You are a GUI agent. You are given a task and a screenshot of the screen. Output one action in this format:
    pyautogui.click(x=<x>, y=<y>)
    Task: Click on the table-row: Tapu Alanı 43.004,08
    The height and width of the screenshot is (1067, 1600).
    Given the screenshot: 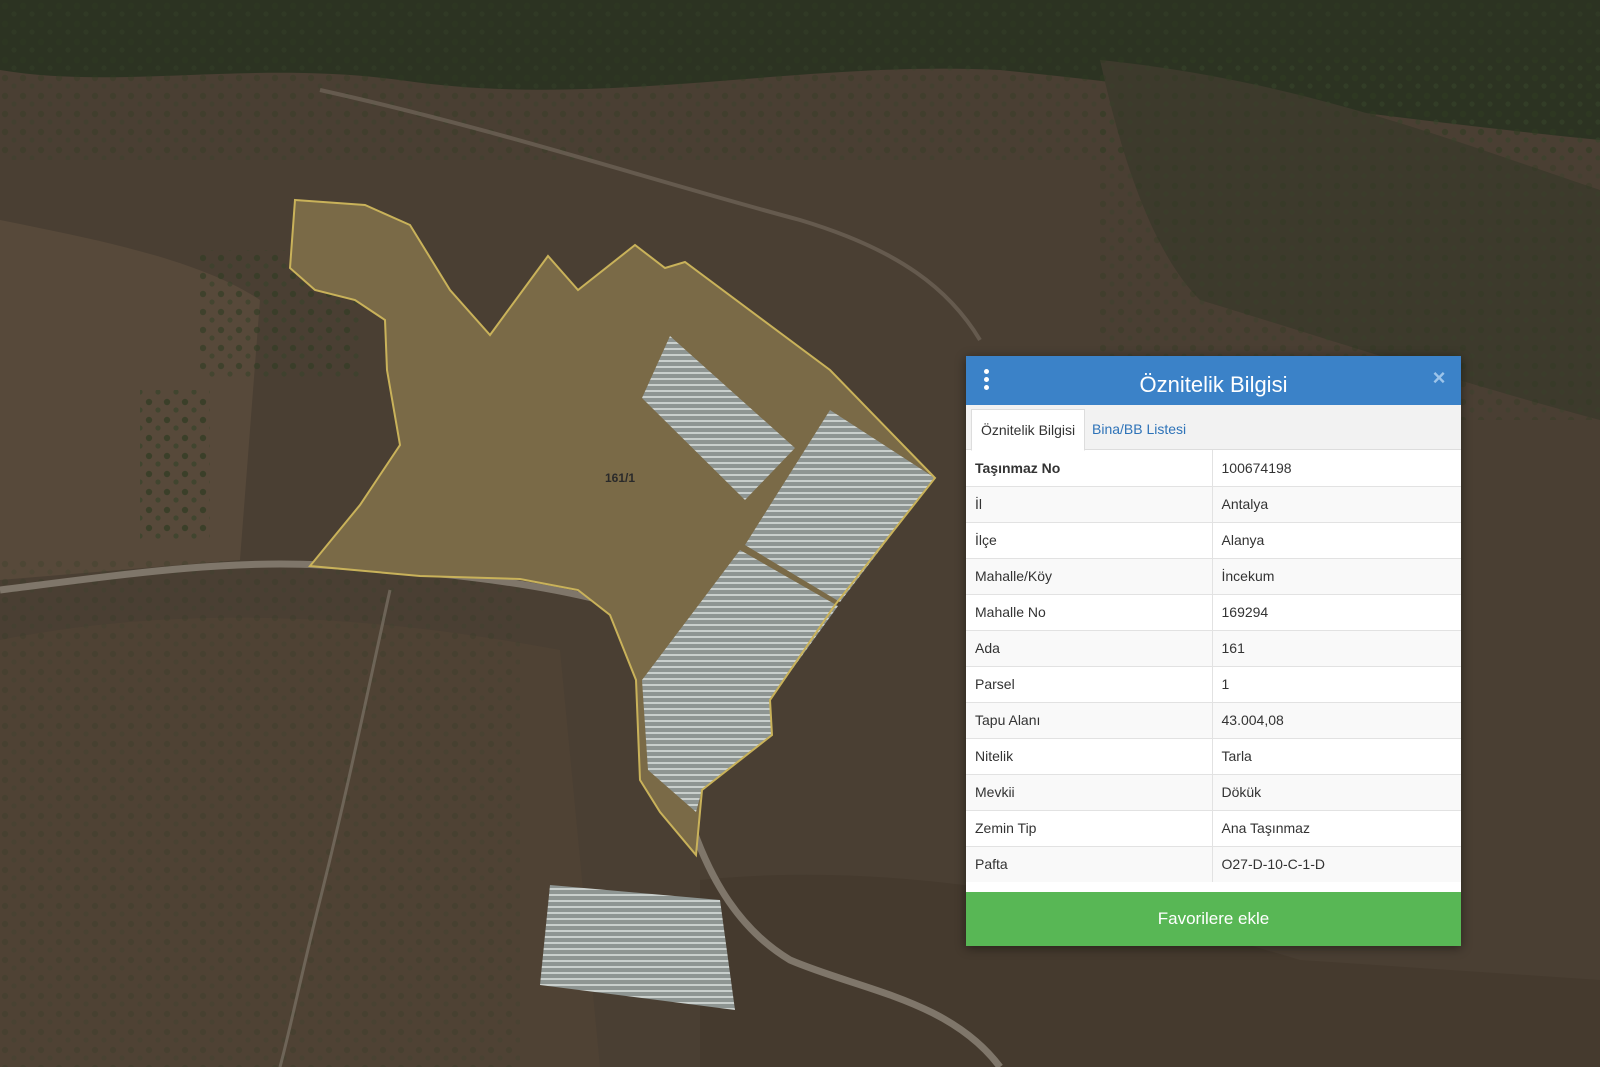 What is the action you would take?
    pyautogui.click(x=1213, y=719)
    